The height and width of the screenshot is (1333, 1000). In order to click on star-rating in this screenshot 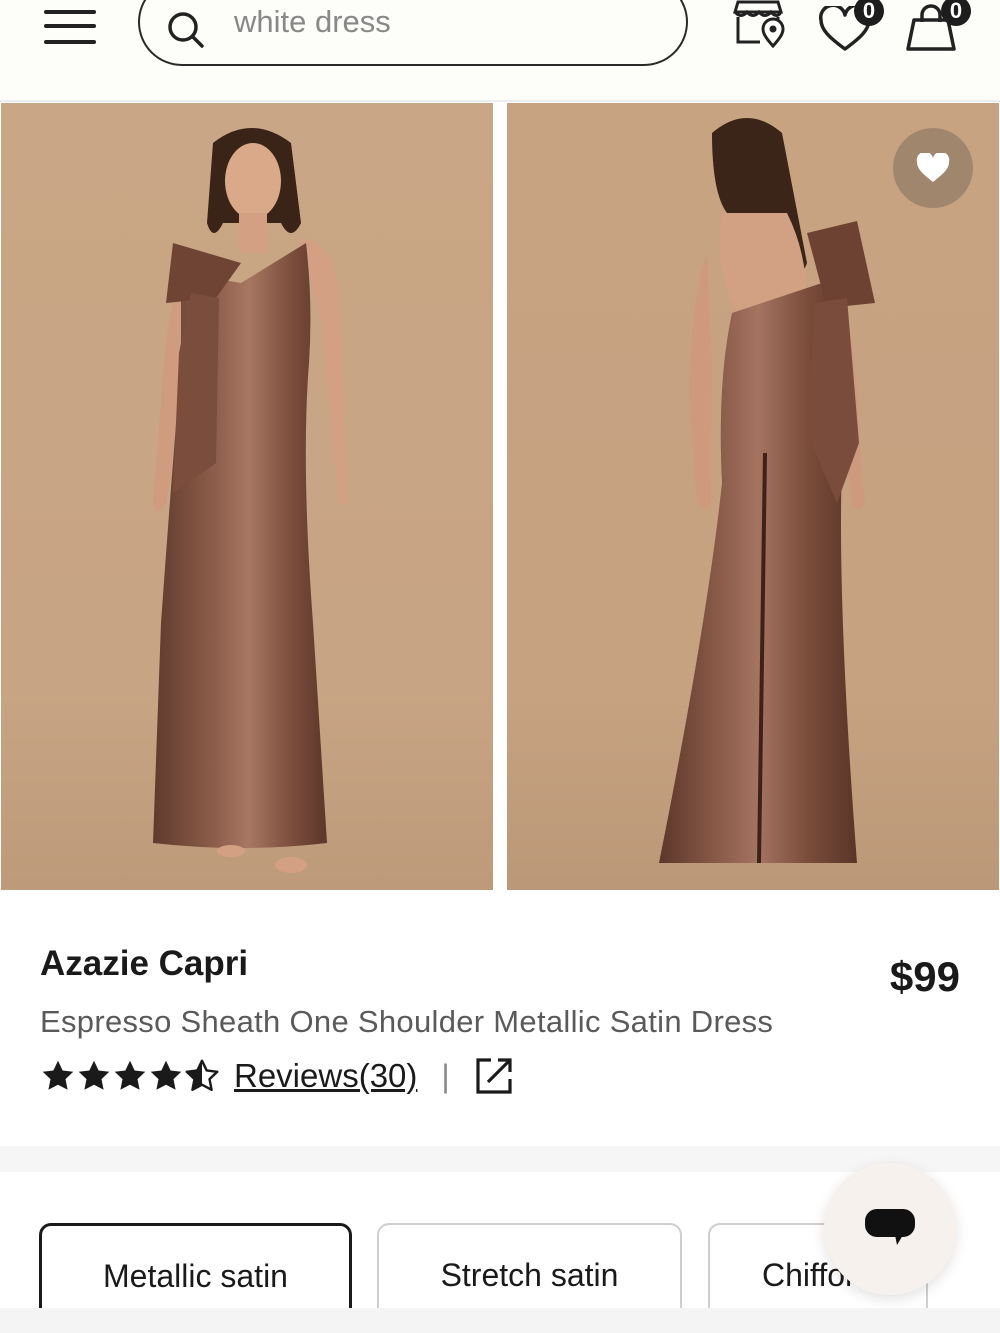, I will do `click(130, 1076)`.